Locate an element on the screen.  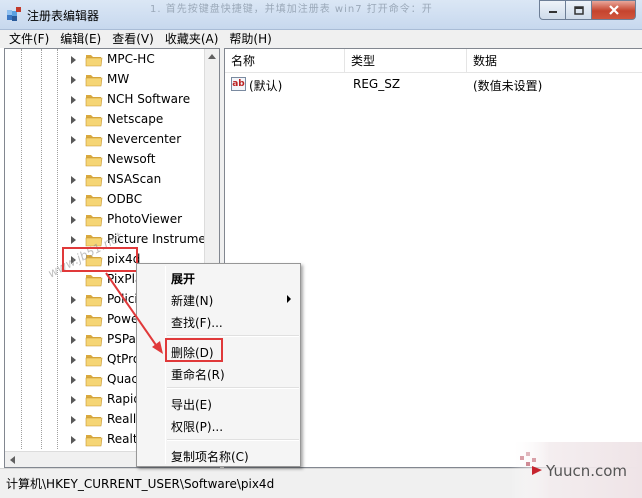
caption-buttons is located at coordinates (587, 10).